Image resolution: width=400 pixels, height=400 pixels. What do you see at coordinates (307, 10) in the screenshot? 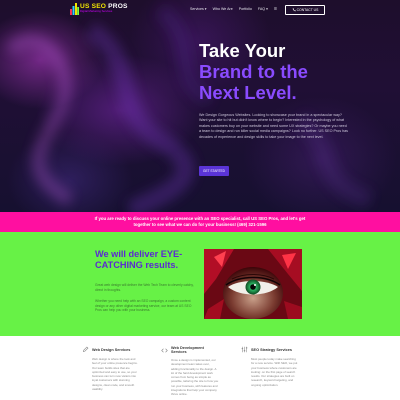
I see `contact-us-label: CONTACT US` at bounding box center [307, 10].